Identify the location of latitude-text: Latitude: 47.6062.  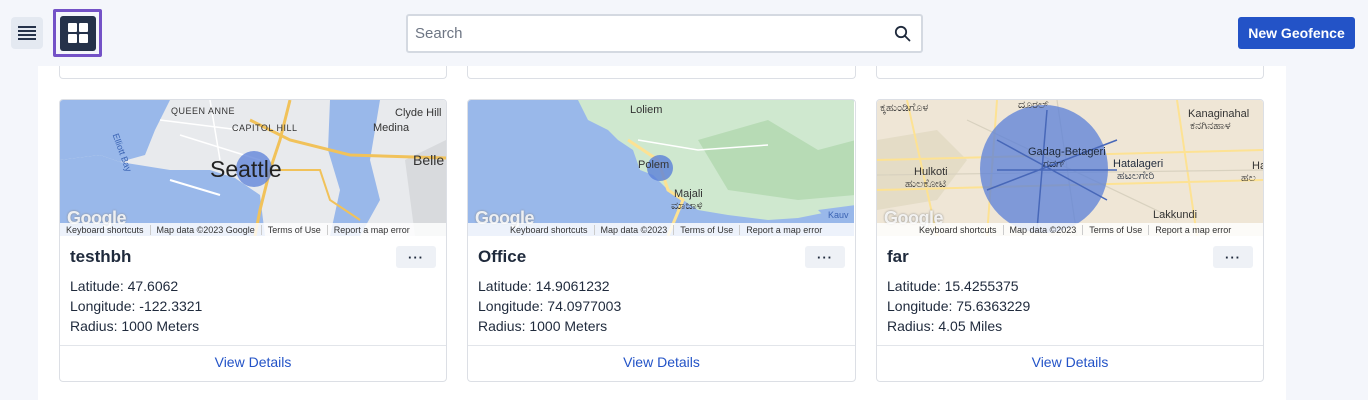
(124, 286).